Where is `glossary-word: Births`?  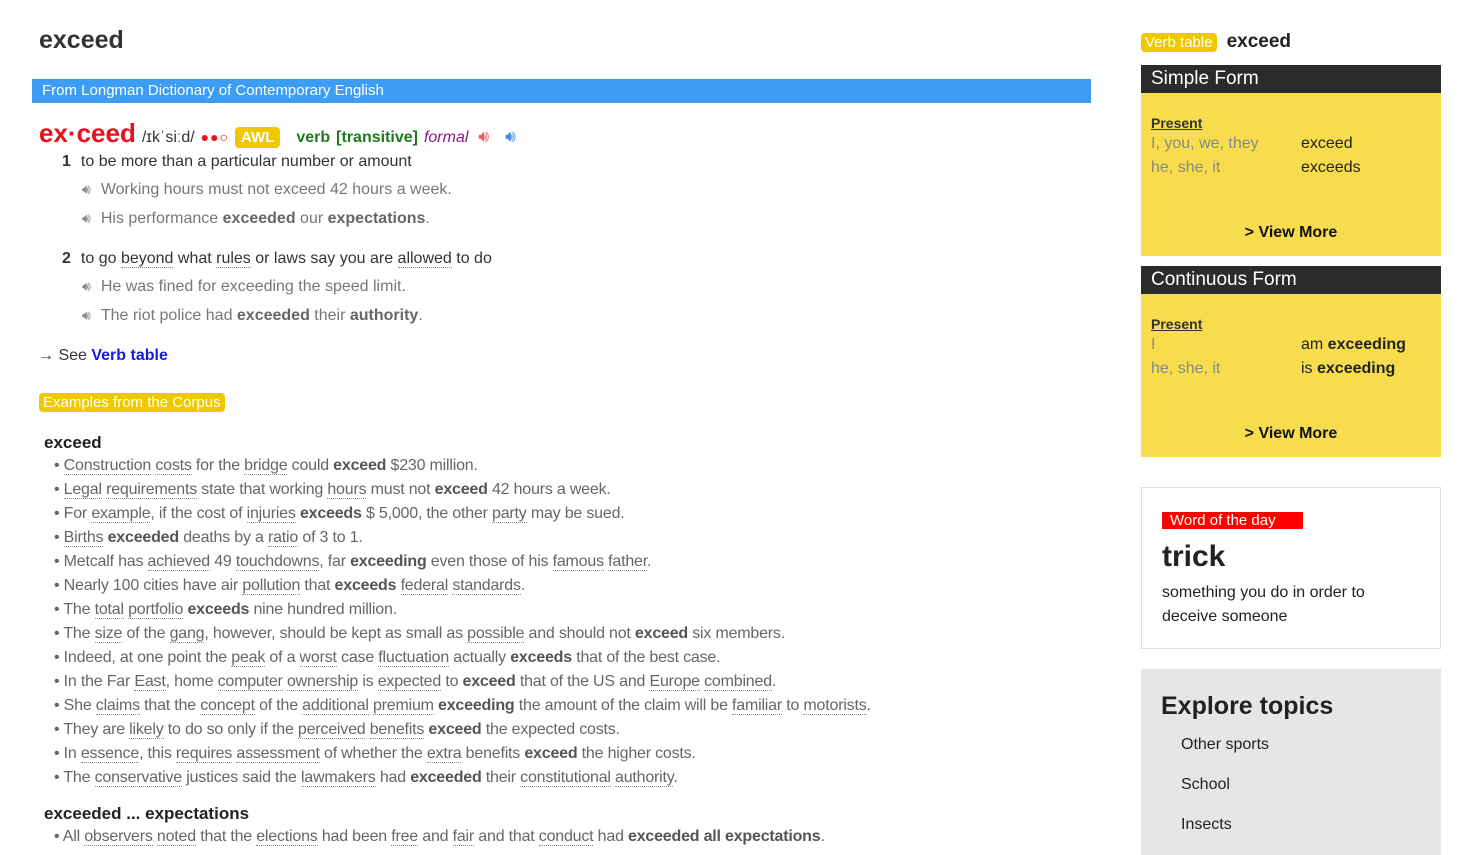
glossary-word: Births is located at coordinates (83, 538).